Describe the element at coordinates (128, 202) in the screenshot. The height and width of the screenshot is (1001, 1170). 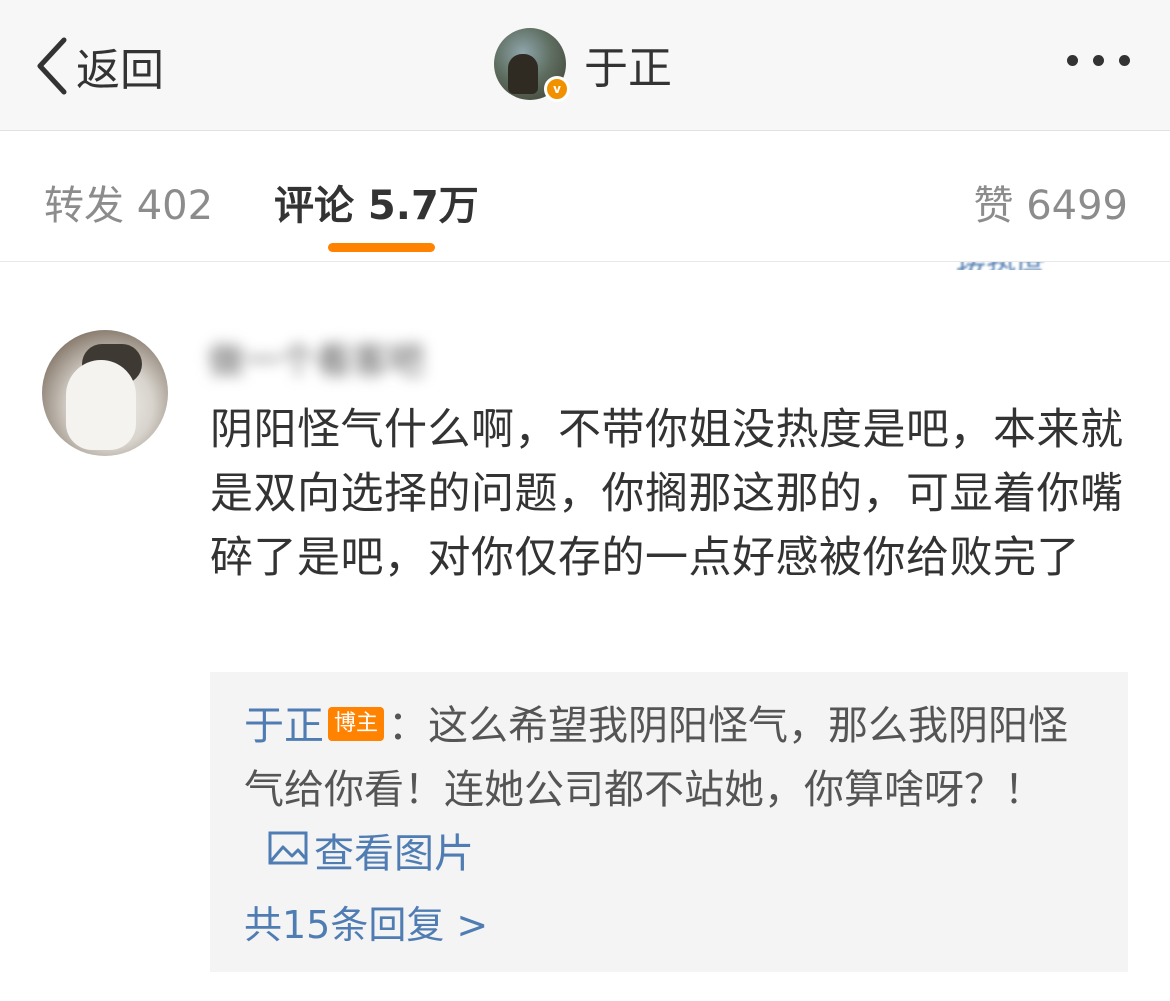
I see `tab-repost: 转发 402` at that location.